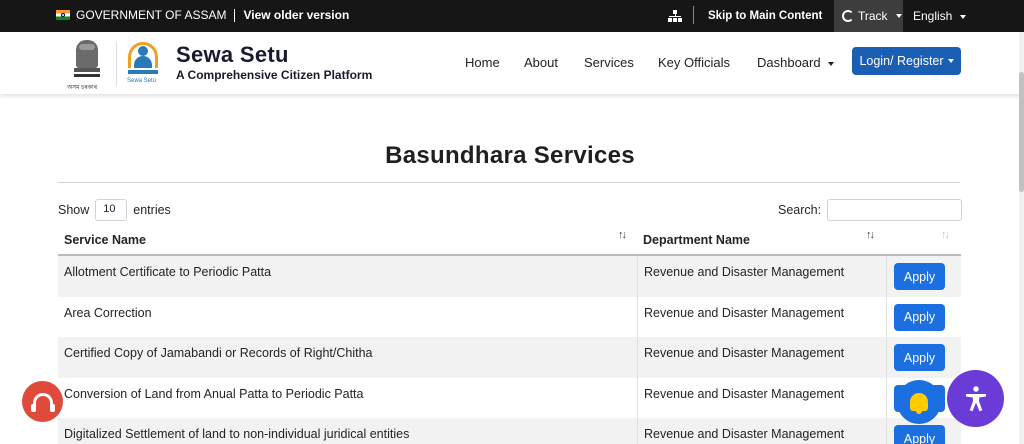 The height and width of the screenshot is (444, 1024). I want to click on brand-name: Sewa Setu, so click(232, 54).